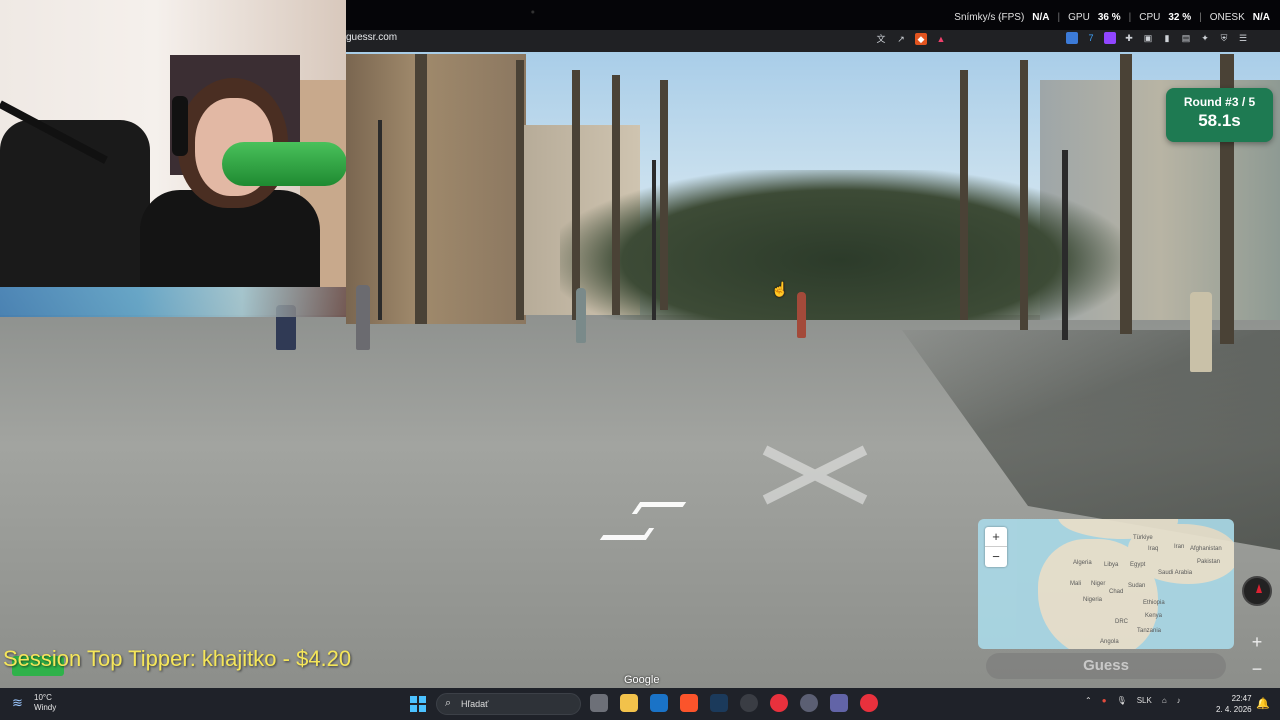  I want to click on map-label: Ethiopia, so click(1154, 603).